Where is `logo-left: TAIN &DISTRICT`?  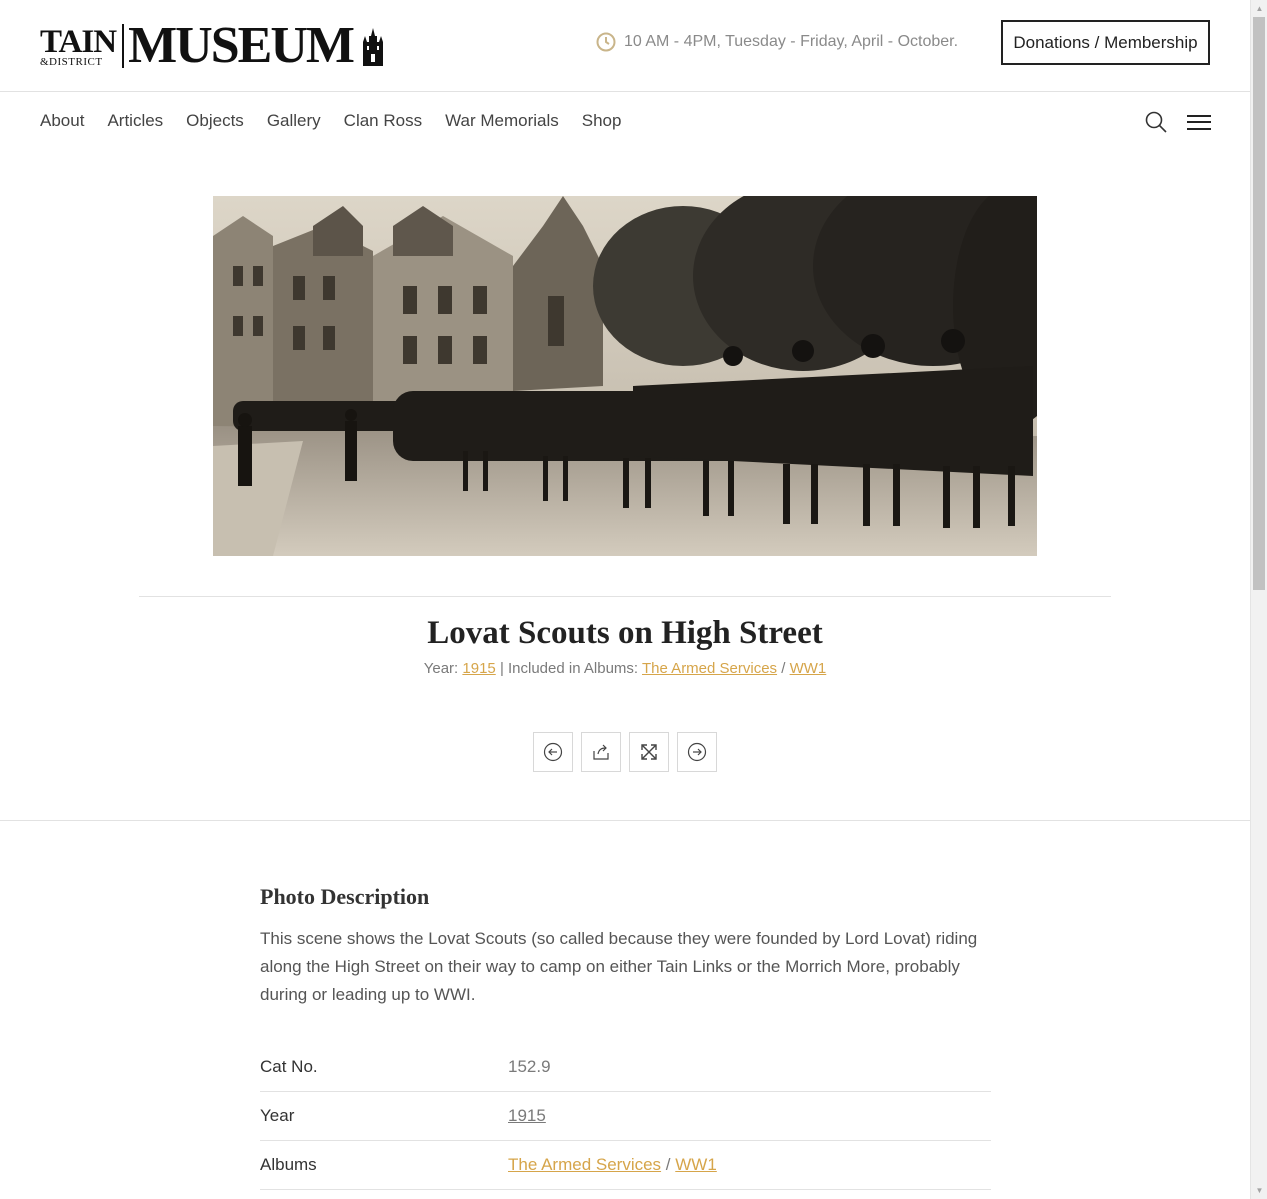 logo-left: TAIN &DISTRICT is located at coordinates (82, 46).